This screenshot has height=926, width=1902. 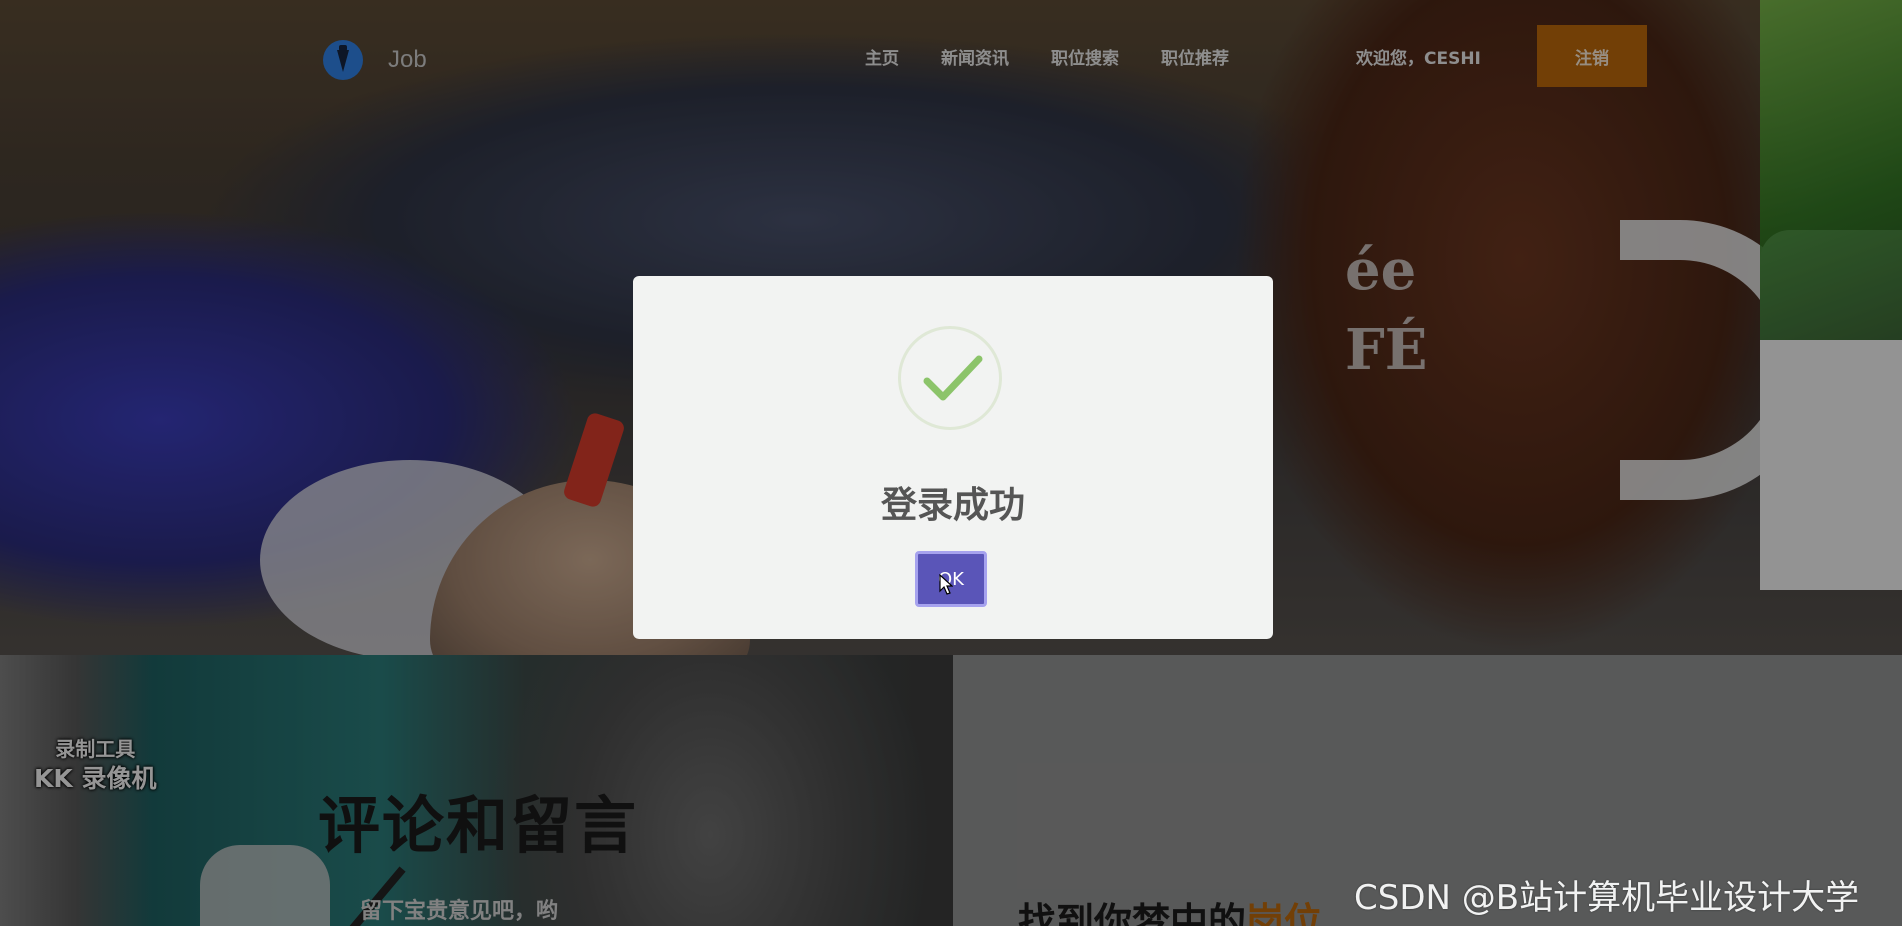 I want to click on check-mark-graphic, so click(x=953, y=378).